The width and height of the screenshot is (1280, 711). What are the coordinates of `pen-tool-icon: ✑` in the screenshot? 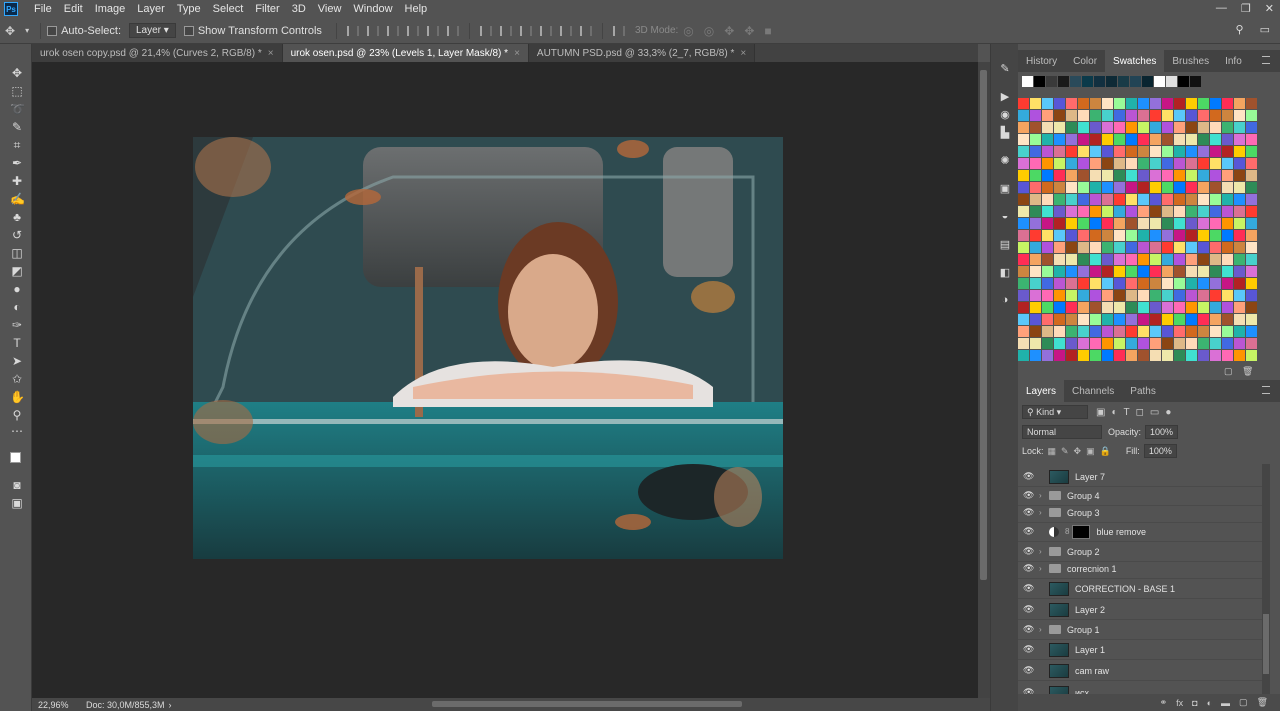 It's located at (17, 325).